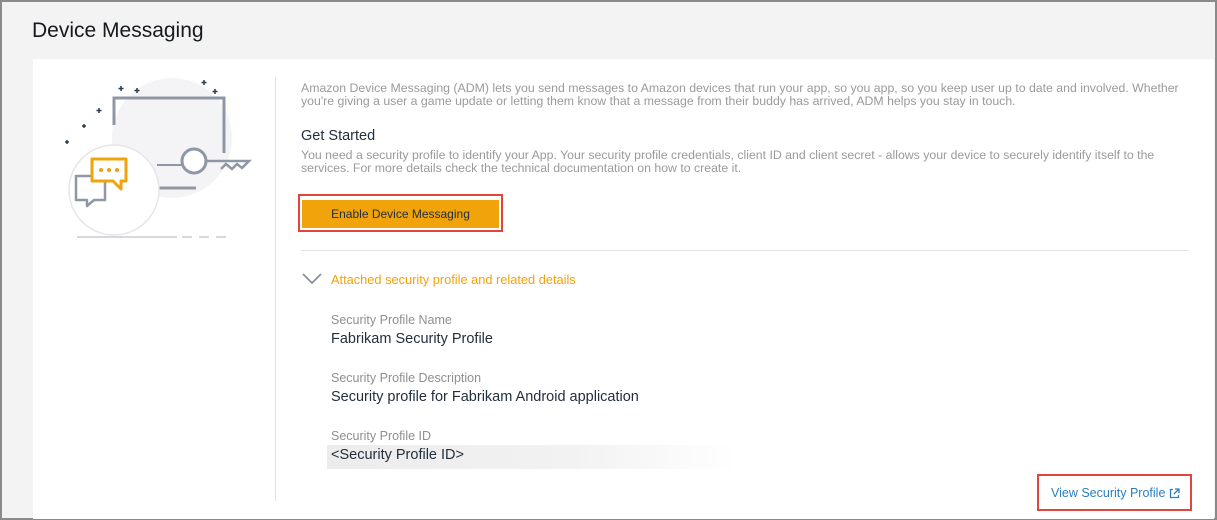  Describe the element at coordinates (338, 136) in the screenshot. I see `get-started-title: Get Started` at that location.